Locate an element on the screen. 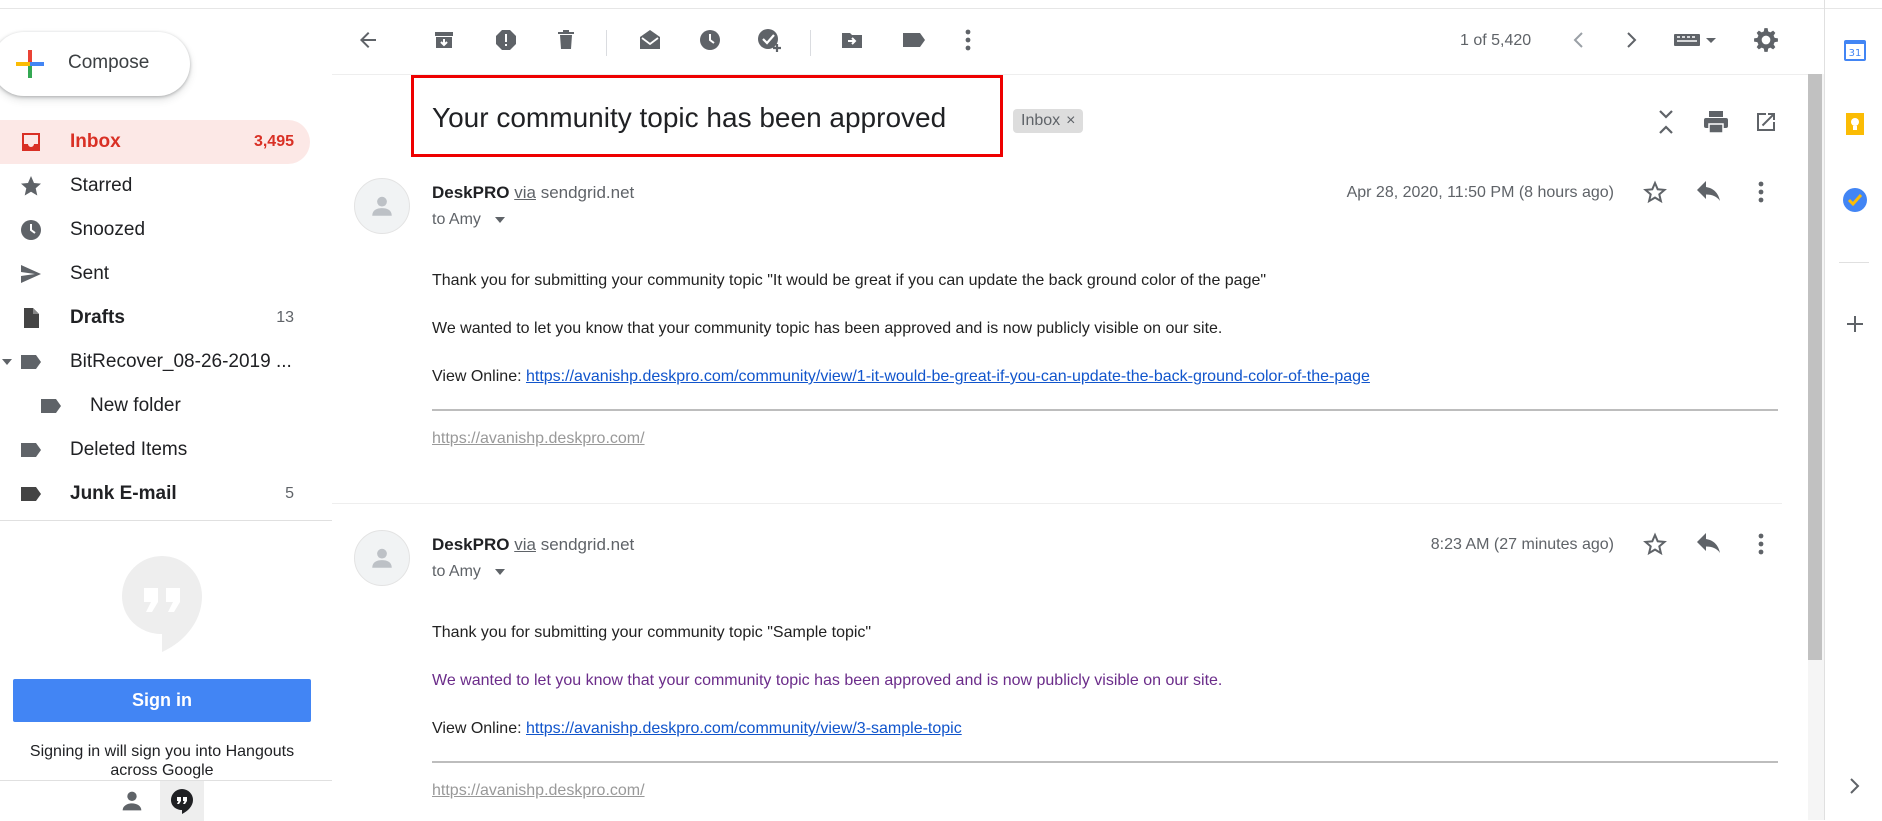  nav-item-sent: Sent is located at coordinates (166, 274).